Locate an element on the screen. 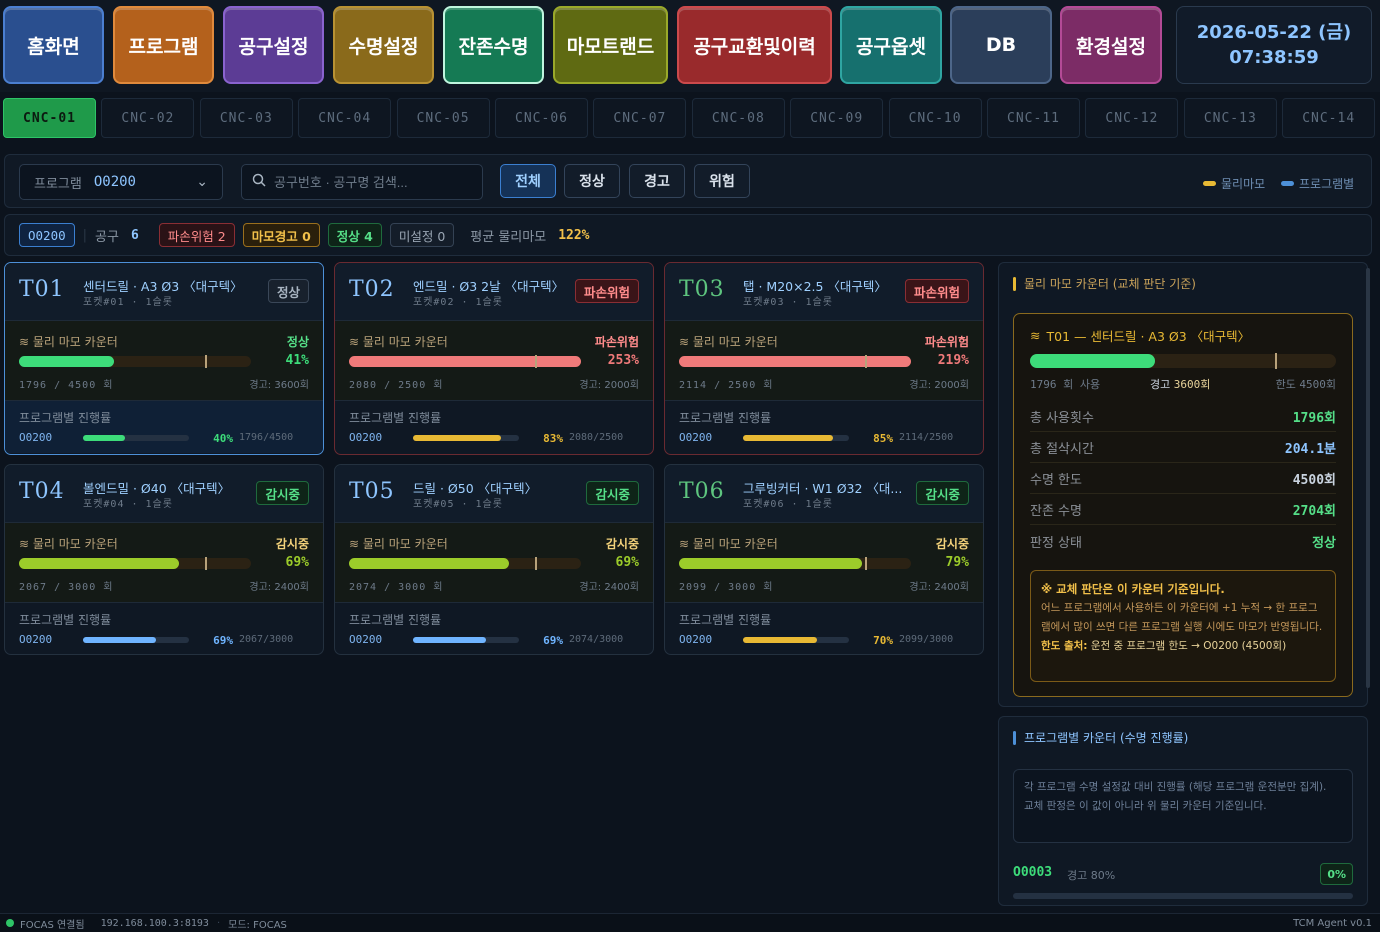  machine-tab-cnc-14: CNC-14 is located at coordinates (1329, 118).